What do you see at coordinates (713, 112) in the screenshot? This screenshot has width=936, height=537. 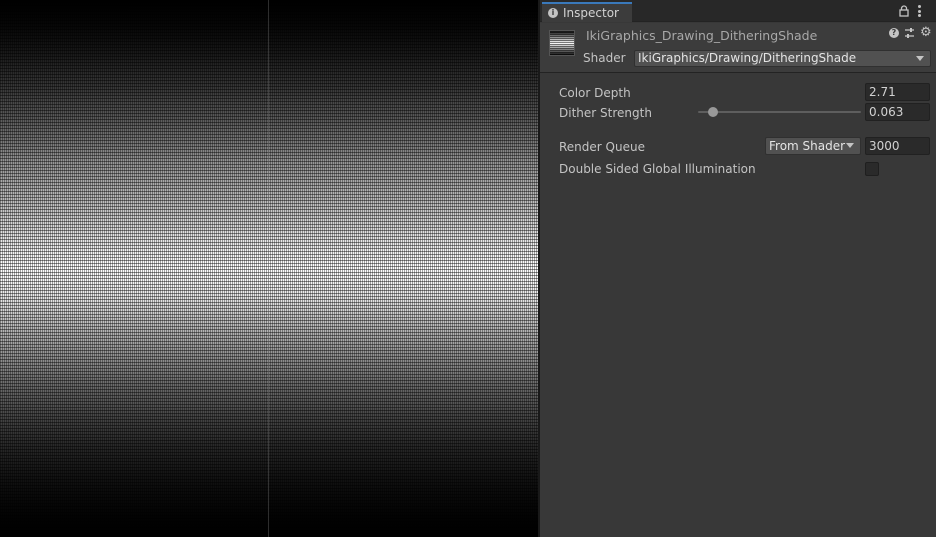 I see `dither-strength-slider-thumb` at bounding box center [713, 112].